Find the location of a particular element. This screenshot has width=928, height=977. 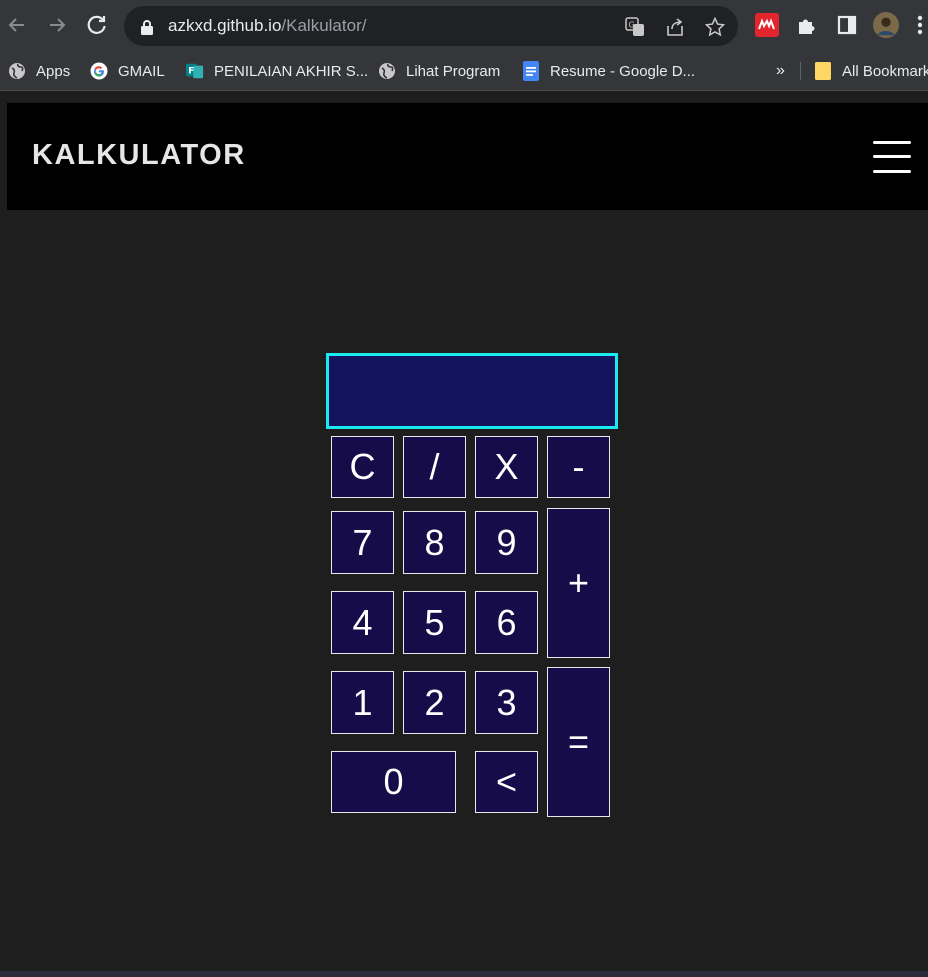

overflow-chevron-icon: » is located at coordinates (780, 70).